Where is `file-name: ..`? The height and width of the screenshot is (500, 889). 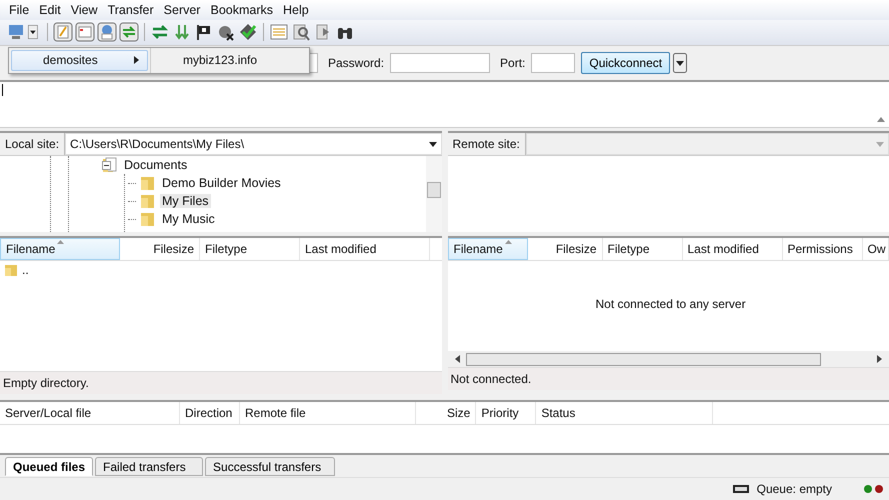
file-name: .. is located at coordinates (25, 270).